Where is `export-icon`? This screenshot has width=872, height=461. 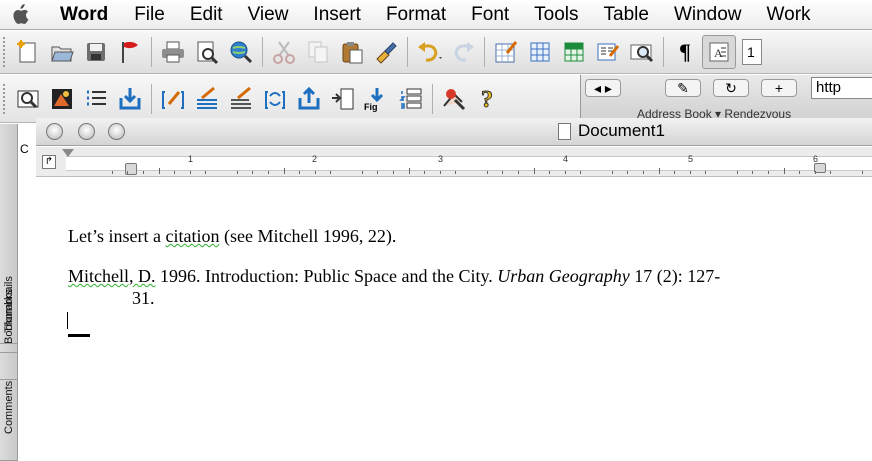
export-icon is located at coordinates (309, 99).